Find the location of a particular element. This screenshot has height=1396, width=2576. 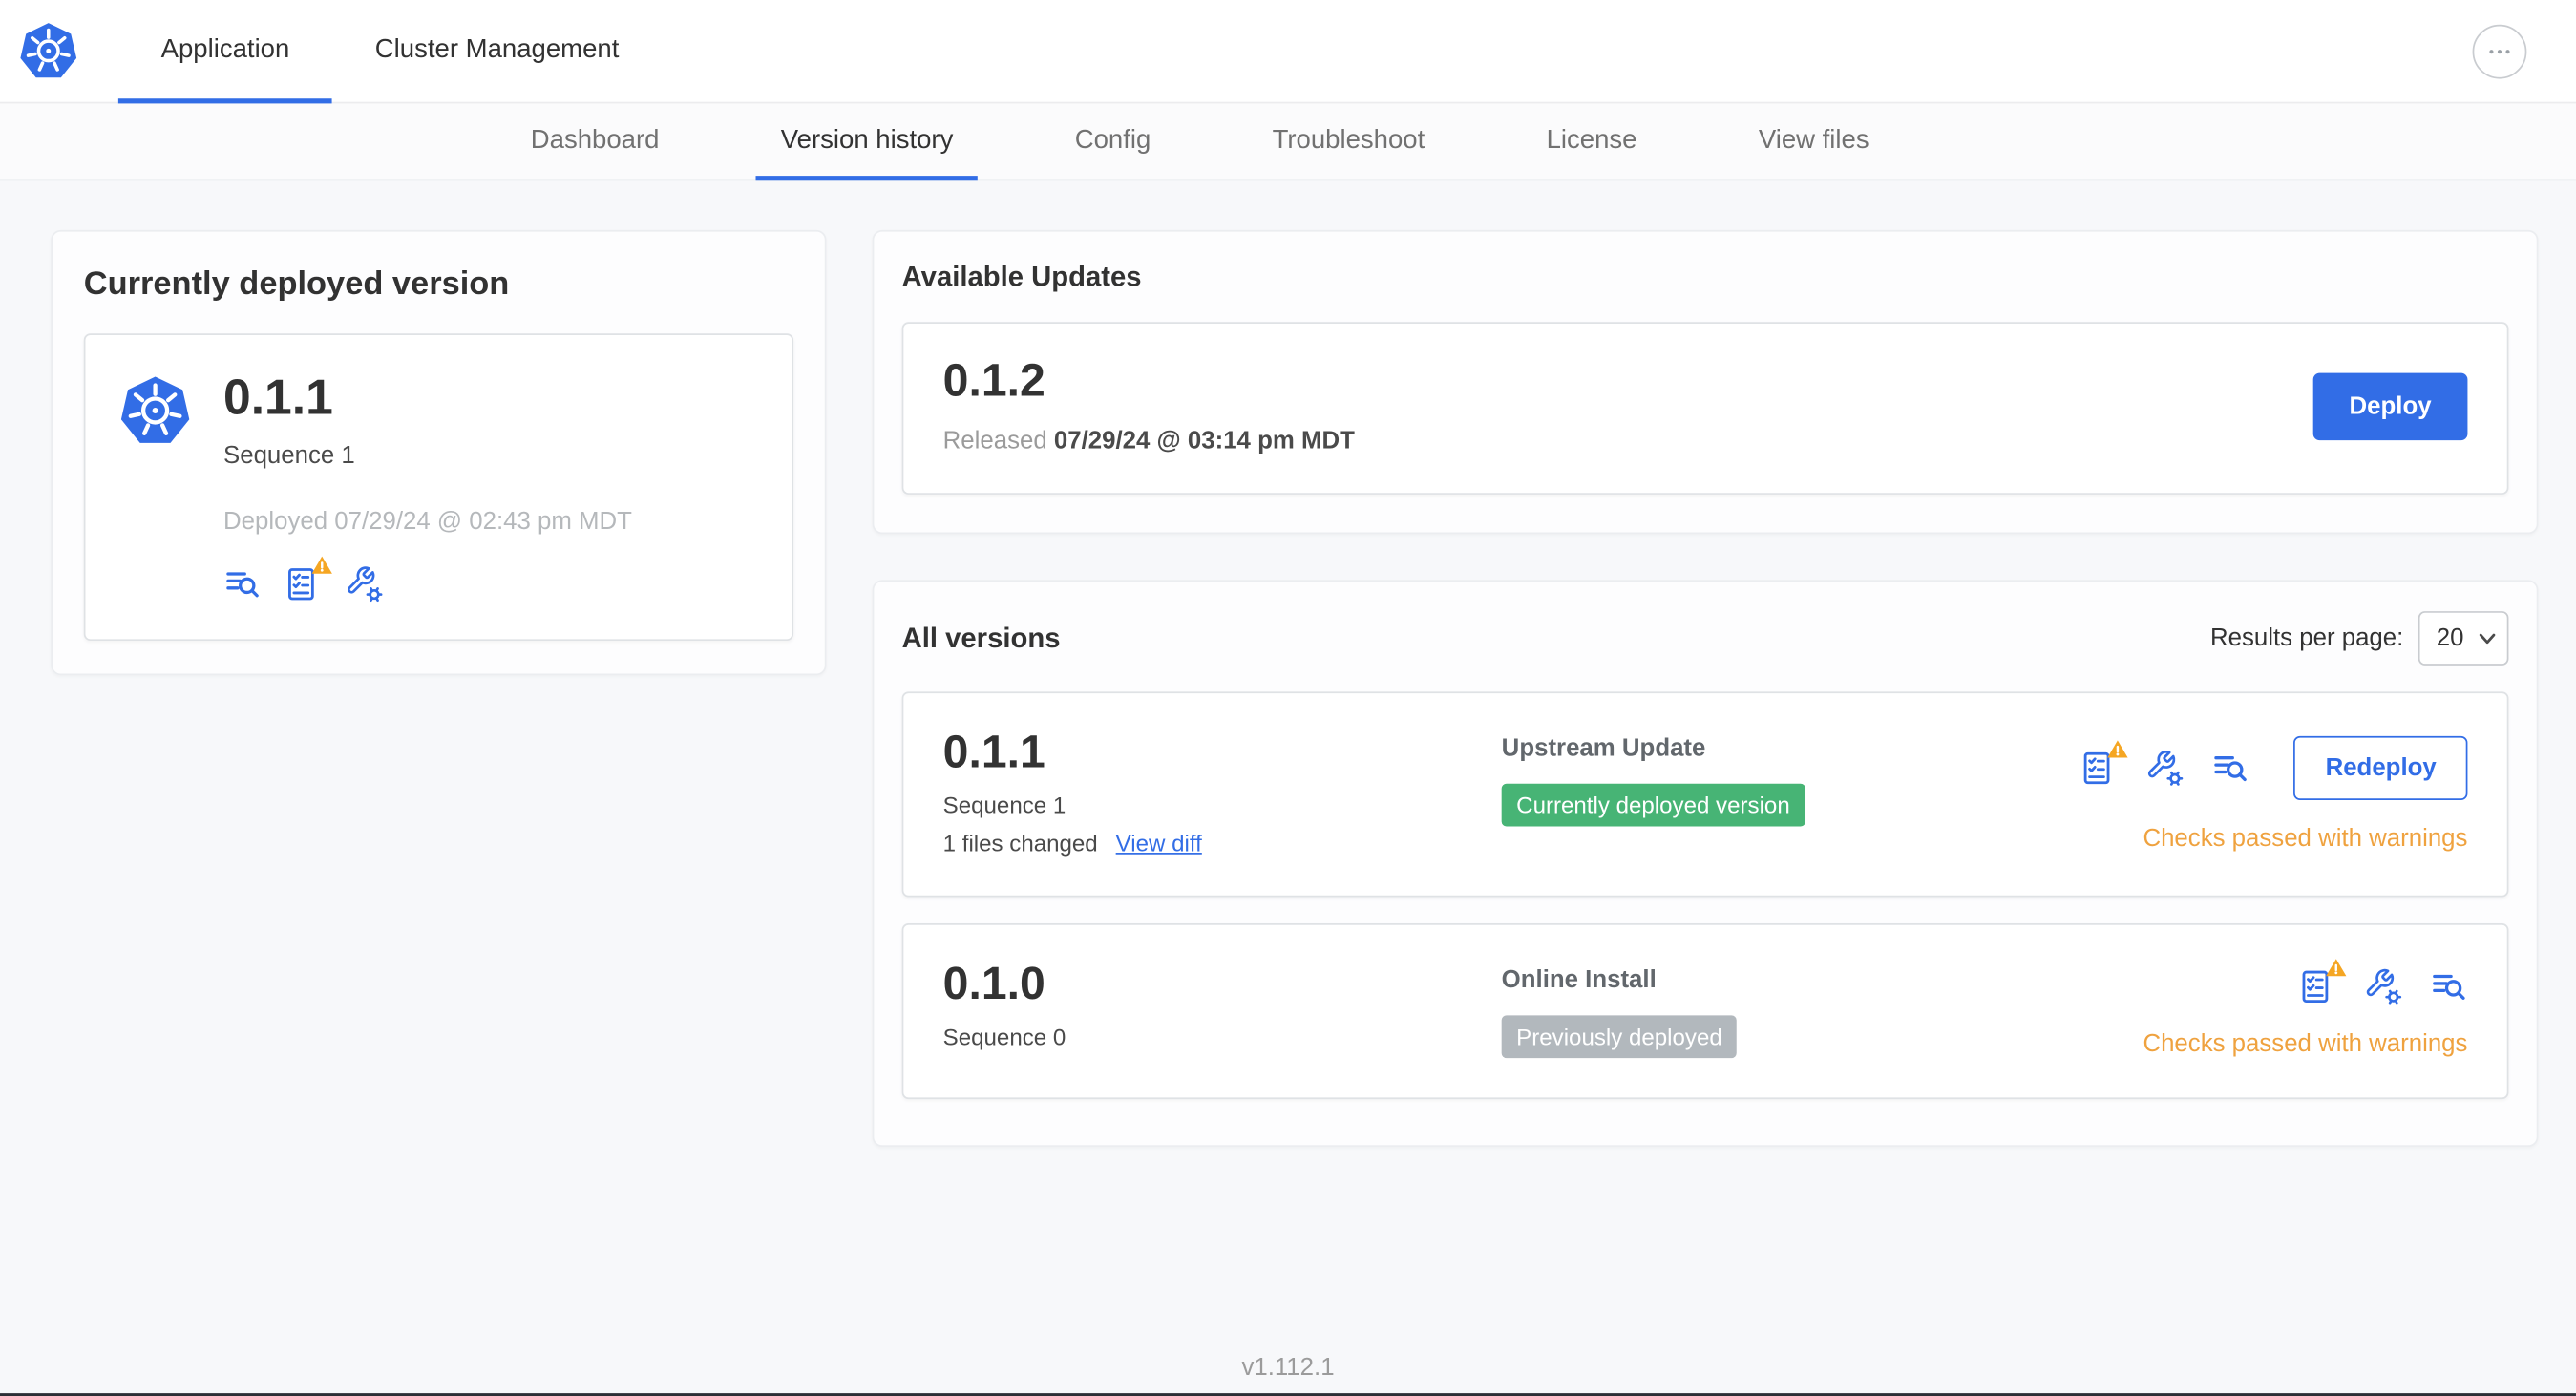

subnav-tab-config: Config is located at coordinates (1113, 141).